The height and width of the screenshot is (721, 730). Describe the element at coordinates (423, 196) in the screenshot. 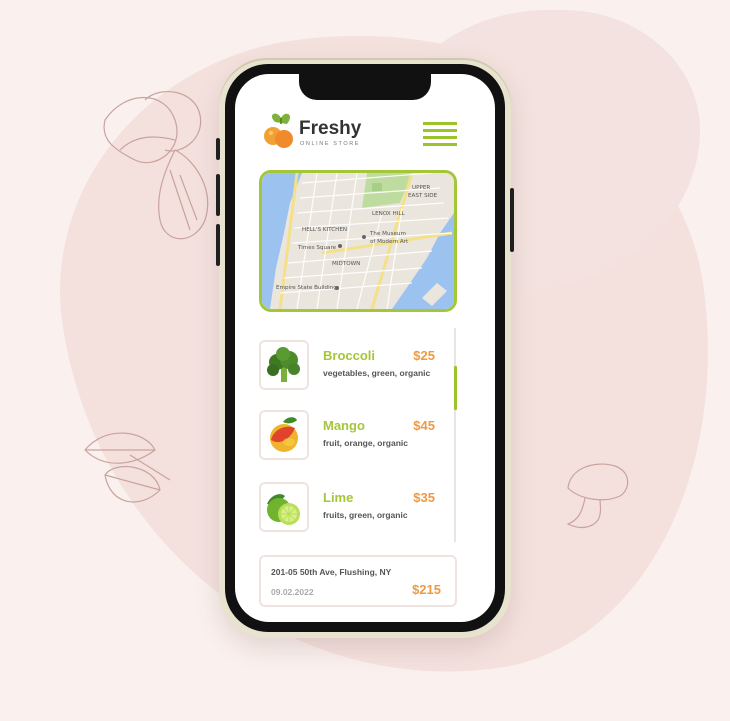

I see `svg-text: EAST SIDE` at that location.